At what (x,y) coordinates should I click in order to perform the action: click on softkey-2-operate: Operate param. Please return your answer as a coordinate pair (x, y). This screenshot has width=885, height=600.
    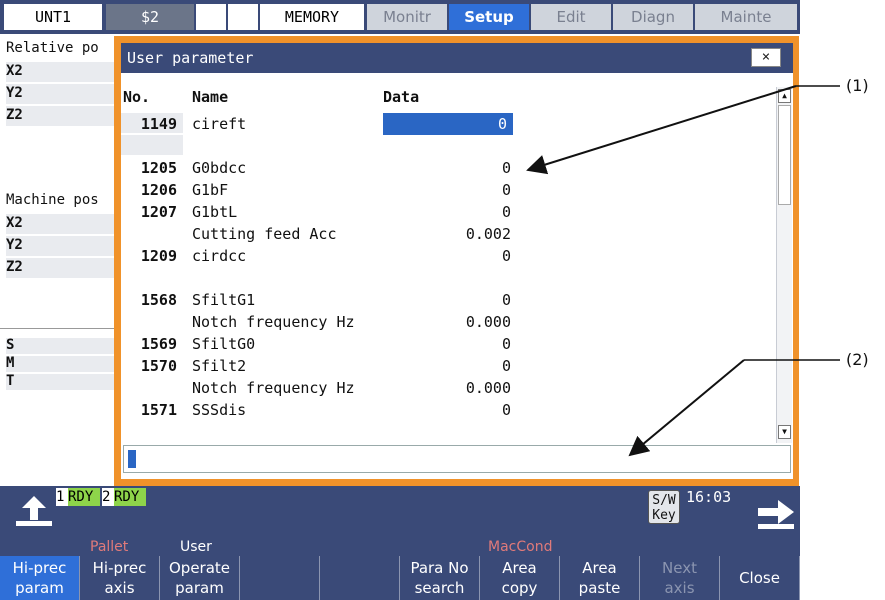
    Looking at the image, I should click on (200, 578).